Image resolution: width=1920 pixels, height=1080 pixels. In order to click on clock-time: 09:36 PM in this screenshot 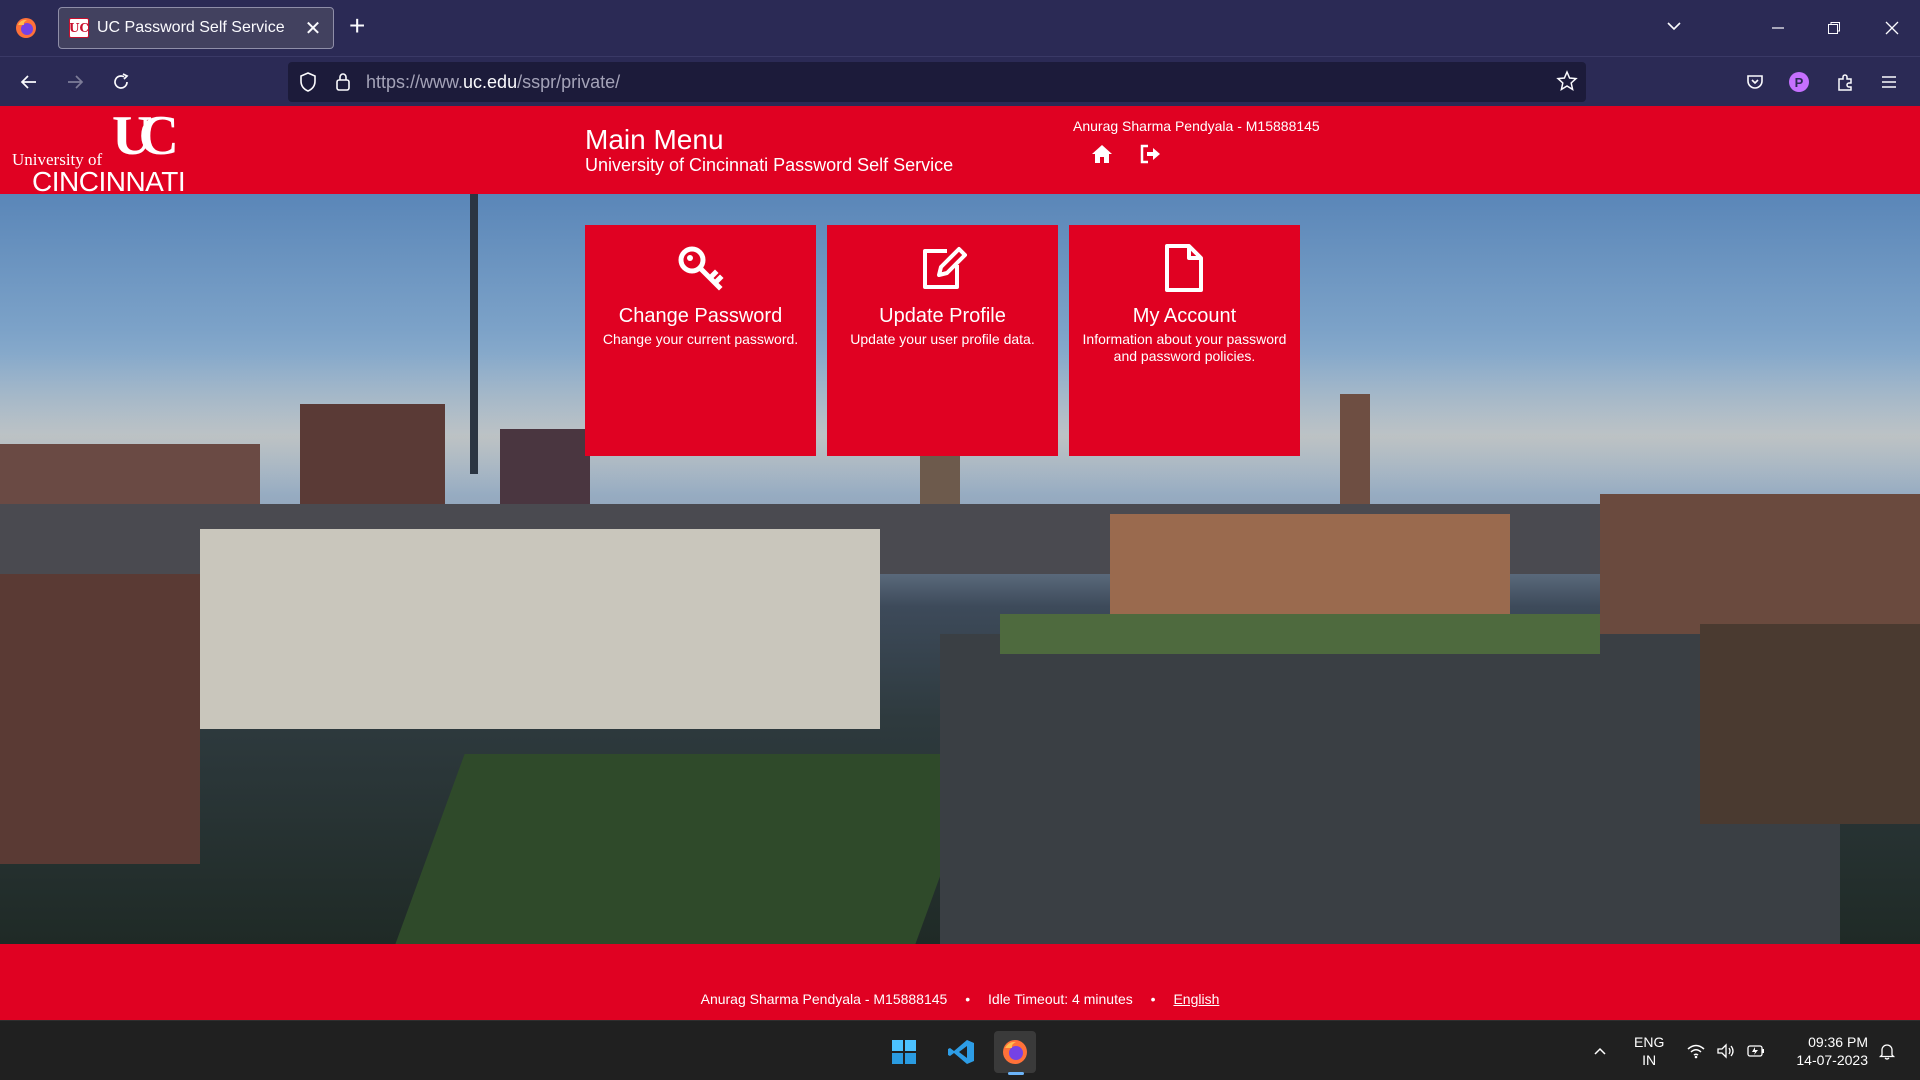, I will do `click(1838, 1042)`.